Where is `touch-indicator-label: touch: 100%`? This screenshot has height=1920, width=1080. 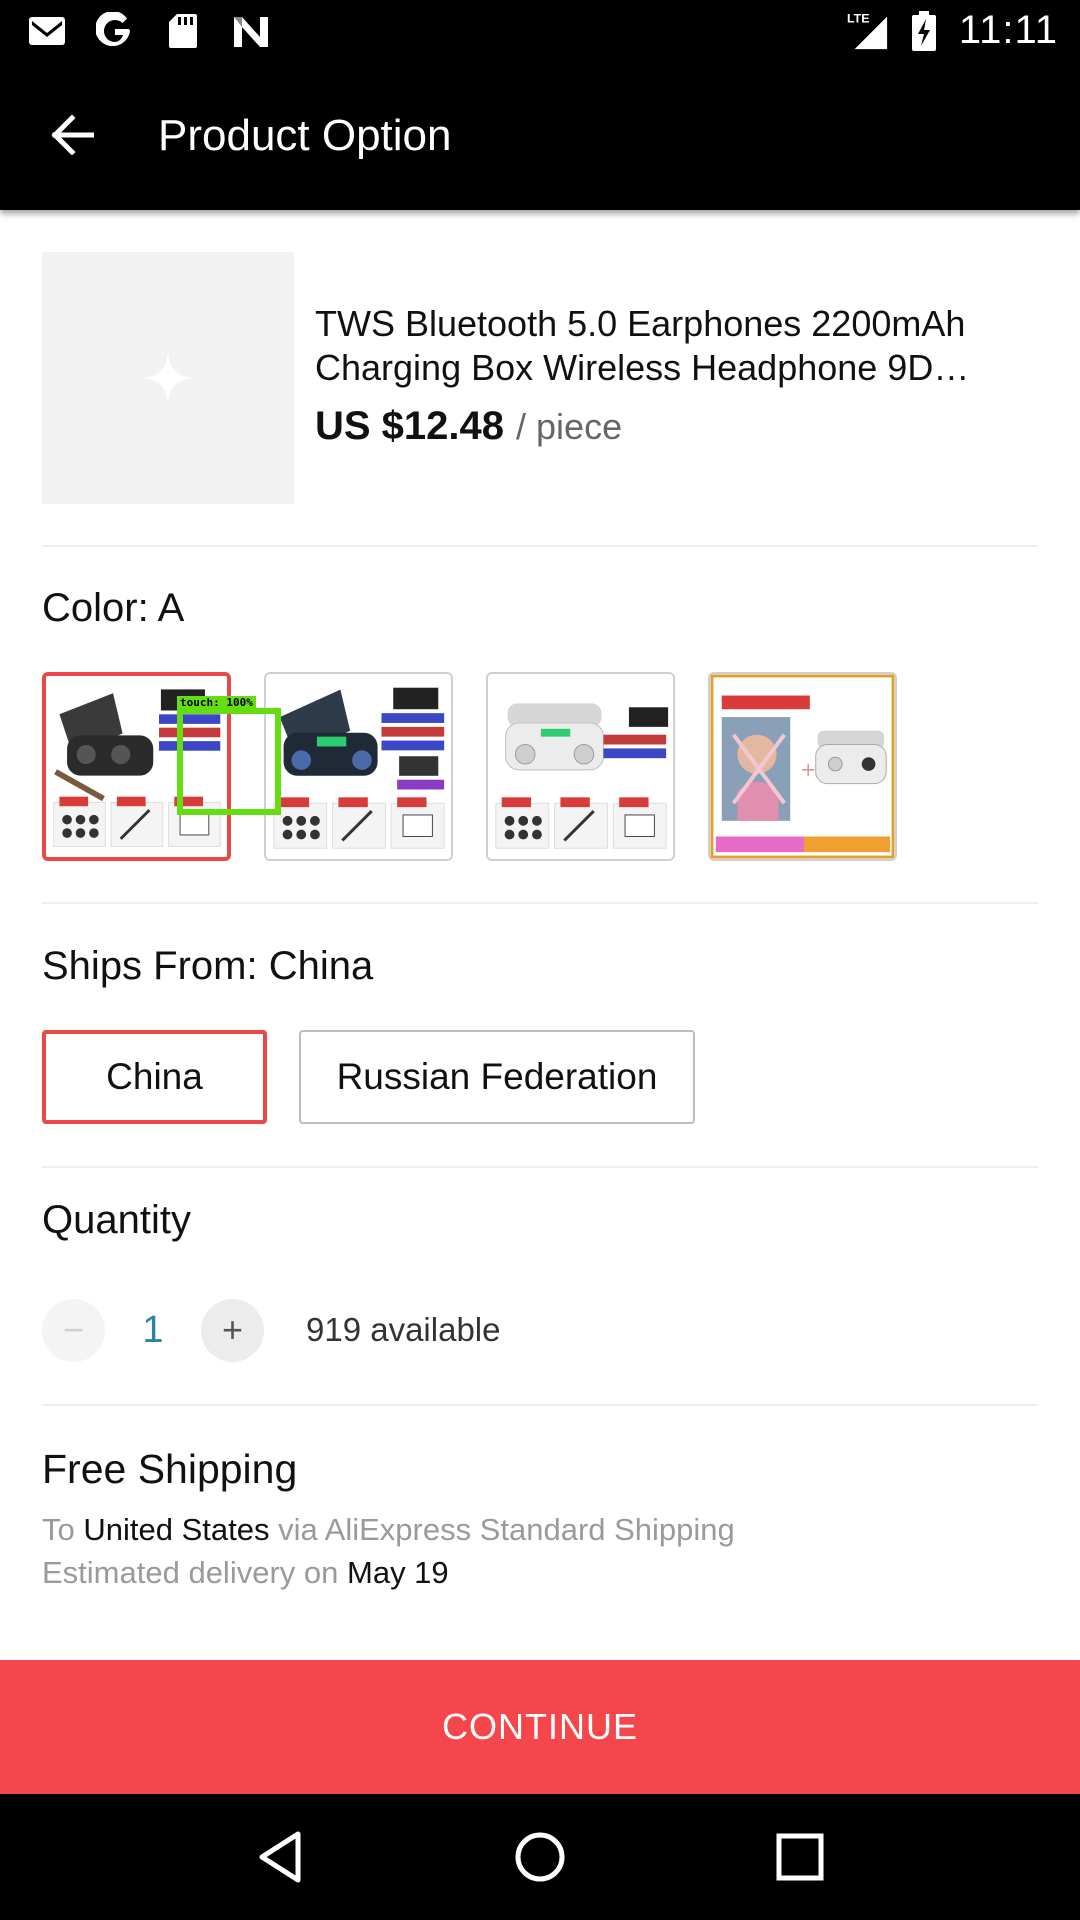
touch-indicator-label: touch: 100% is located at coordinates (216, 702).